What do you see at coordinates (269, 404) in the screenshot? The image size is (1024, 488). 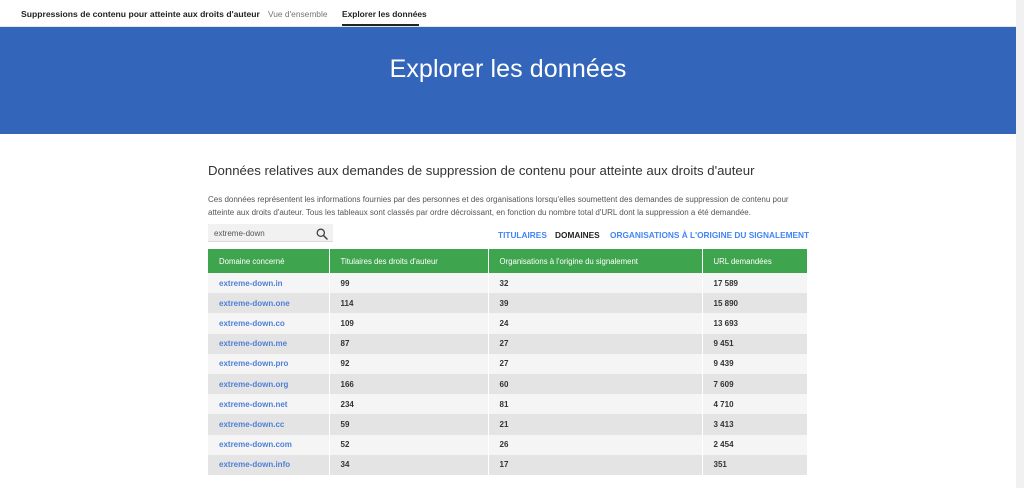 I see `domain-link: extreme-down.net` at bounding box center [269, 404].